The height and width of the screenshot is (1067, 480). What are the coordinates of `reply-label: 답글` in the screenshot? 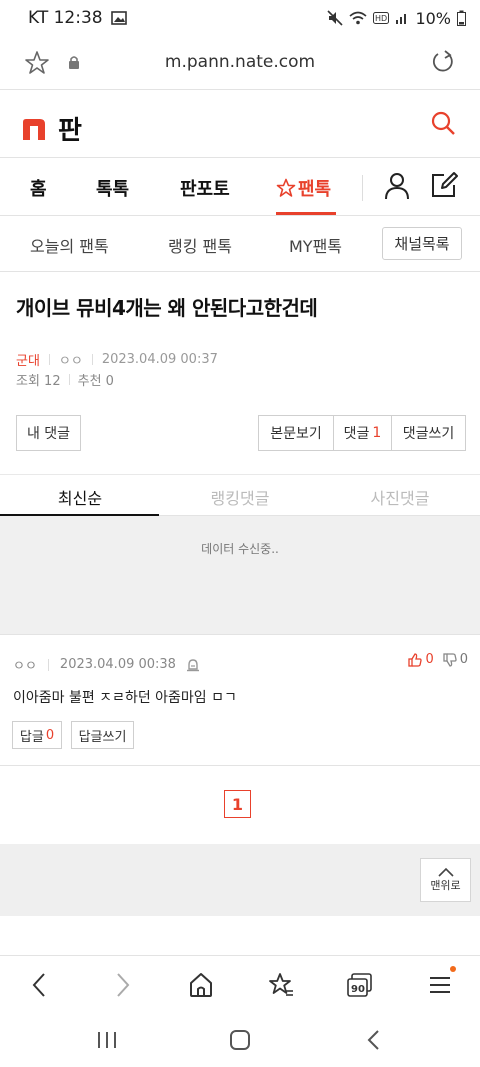 It's located at (31, 737).